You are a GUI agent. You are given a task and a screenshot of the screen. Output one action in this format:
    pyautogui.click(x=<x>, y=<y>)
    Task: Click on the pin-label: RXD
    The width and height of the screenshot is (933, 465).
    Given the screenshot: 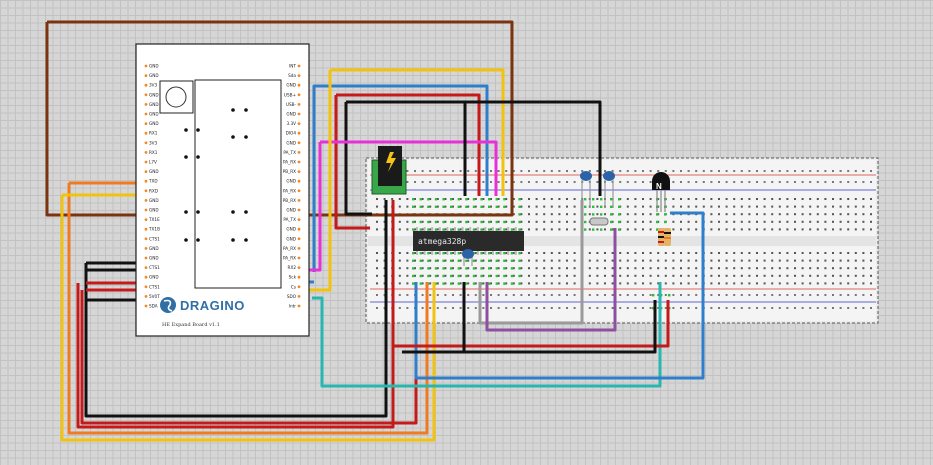 What is the action you would take?
    pyautogui.click(x=153, y=190)
    